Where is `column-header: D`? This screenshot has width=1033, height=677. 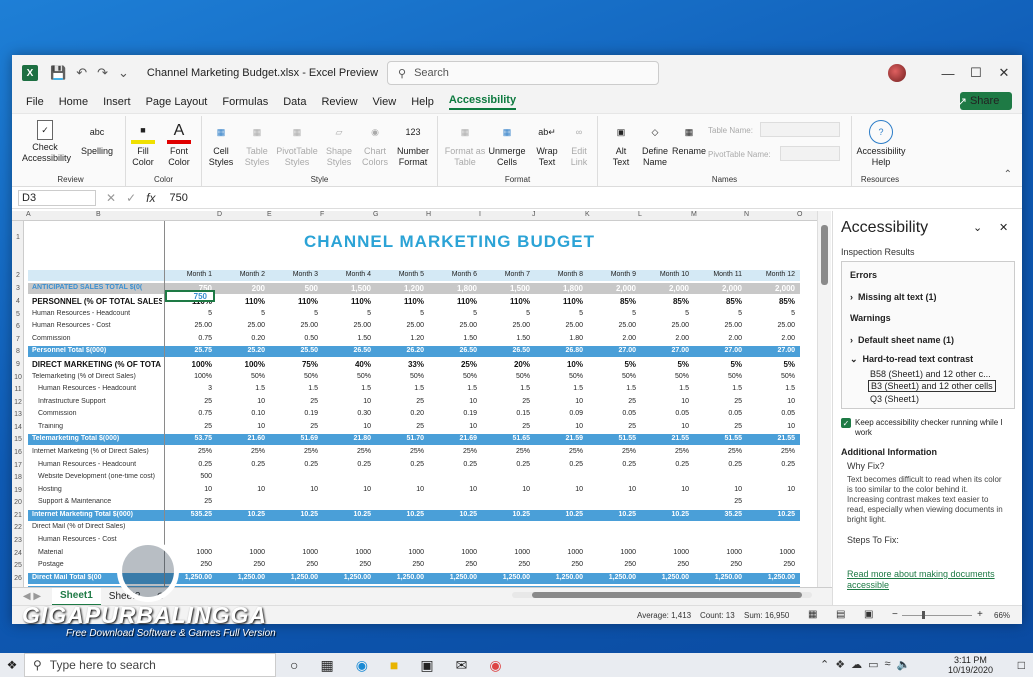 column-header: D is located at coordinates (219, 214).